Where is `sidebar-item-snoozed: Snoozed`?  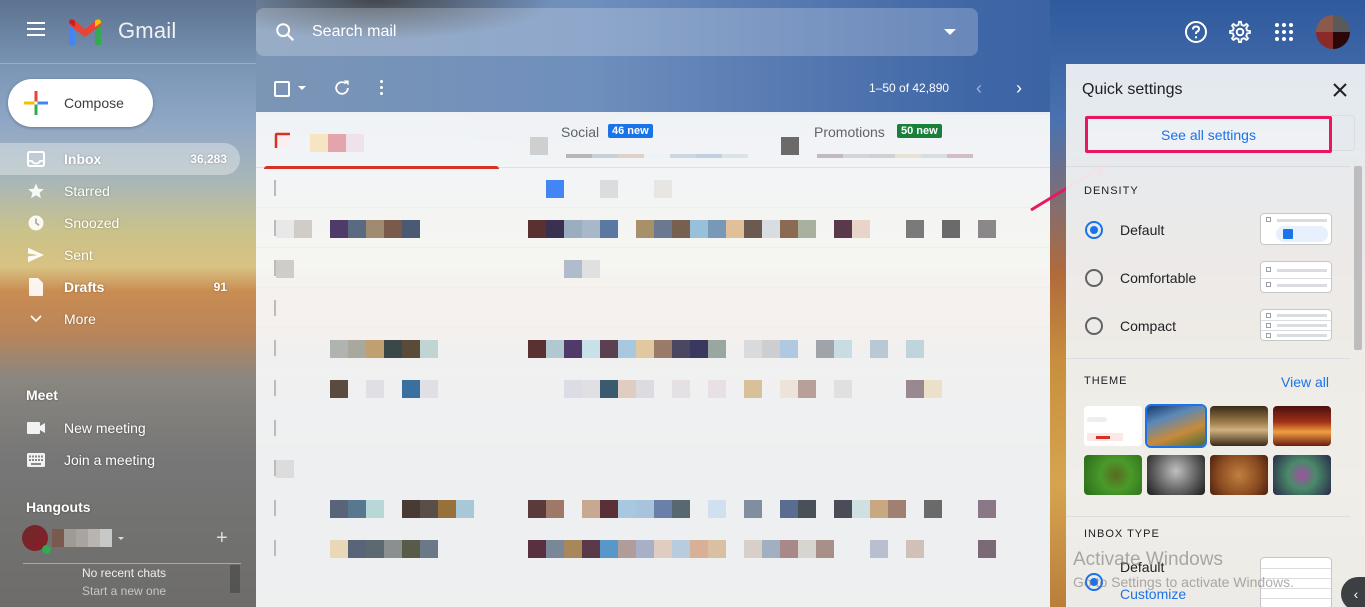
sidebar-item-snoozed: Snoozed is located at coordinates (120, 223).